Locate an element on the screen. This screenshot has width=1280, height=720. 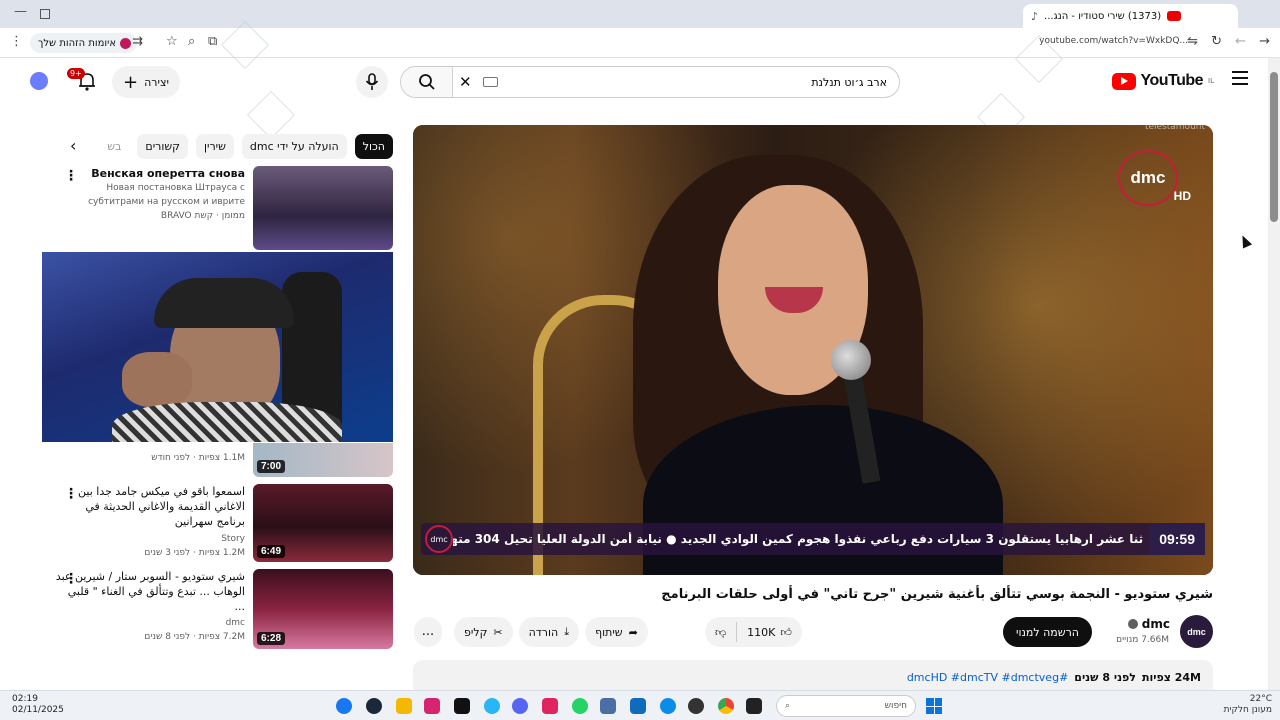
facebook-icon is located at coordinates (344, 706).